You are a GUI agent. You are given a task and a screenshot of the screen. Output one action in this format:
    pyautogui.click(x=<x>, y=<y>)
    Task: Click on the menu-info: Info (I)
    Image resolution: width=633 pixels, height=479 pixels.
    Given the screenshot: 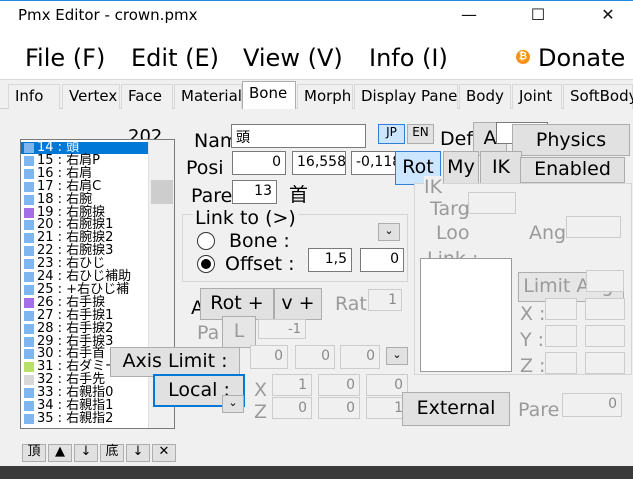 What is the action you would take?
    pyautogui.click(x=408, y=58)
    